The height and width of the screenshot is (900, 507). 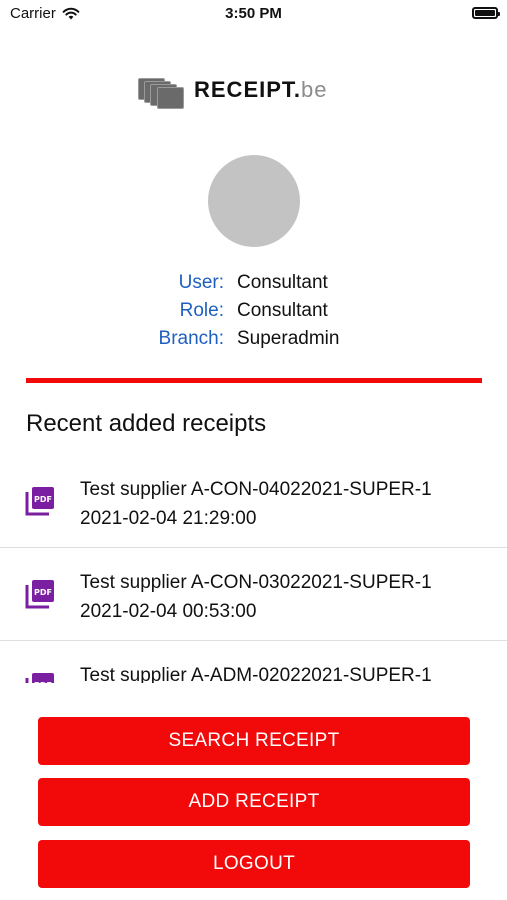 I want to click on logo-wordmark: RECEIPT.be, so click(x=261, y=90).